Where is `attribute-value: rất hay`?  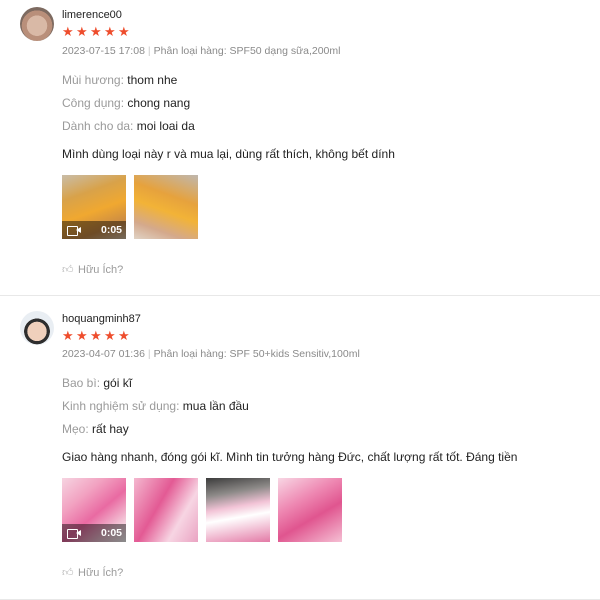 attribute-value: rất hay is located at coordinates (110, 429).